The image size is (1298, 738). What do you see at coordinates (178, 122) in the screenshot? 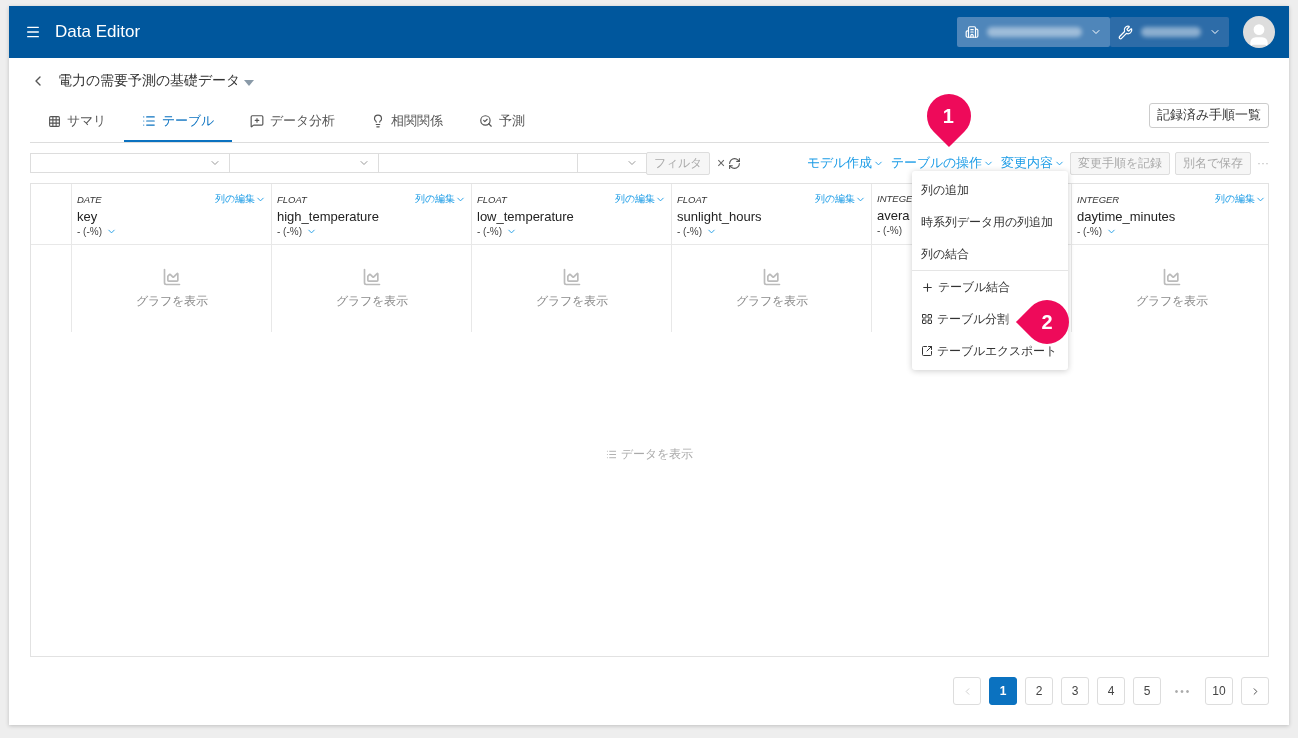
I see `tab: テーブル` at bounding box center [178, 122].